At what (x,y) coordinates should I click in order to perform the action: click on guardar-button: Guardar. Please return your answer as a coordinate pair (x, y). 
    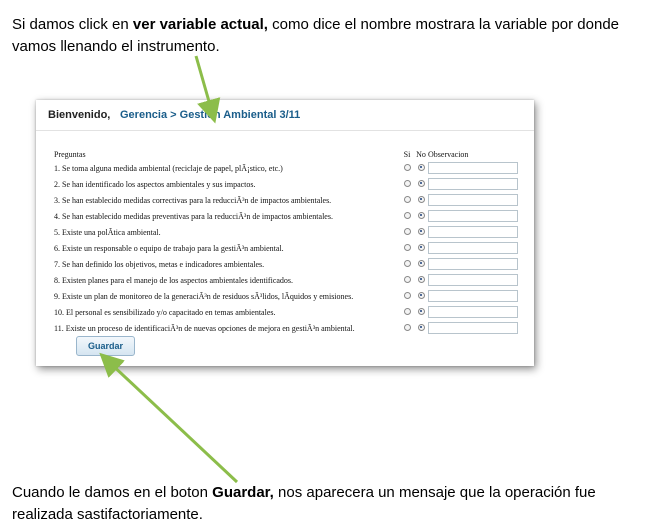
    Looking at the image, I should click on (105, 346).